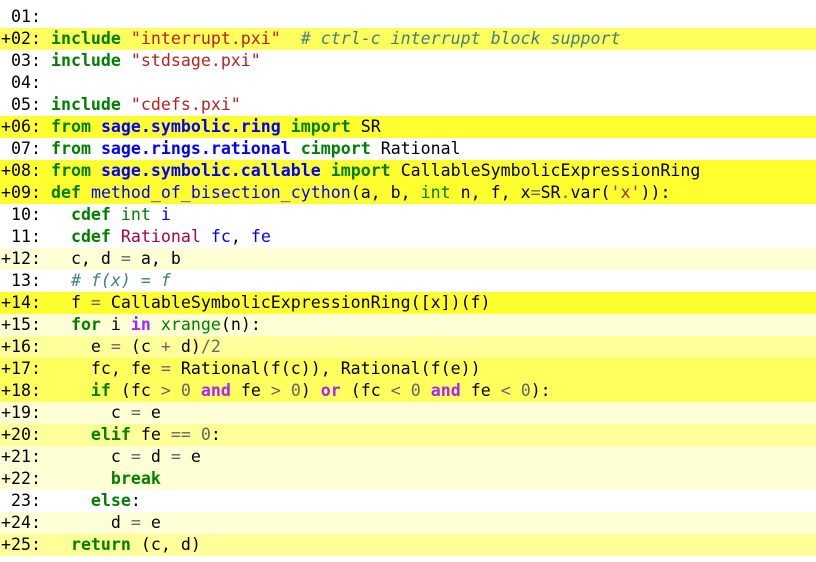 Image resolution: width=816 pixels, height=562 pixels. I want to click on code-line: 03: include "stdsage.pxi", so click(408, 61).